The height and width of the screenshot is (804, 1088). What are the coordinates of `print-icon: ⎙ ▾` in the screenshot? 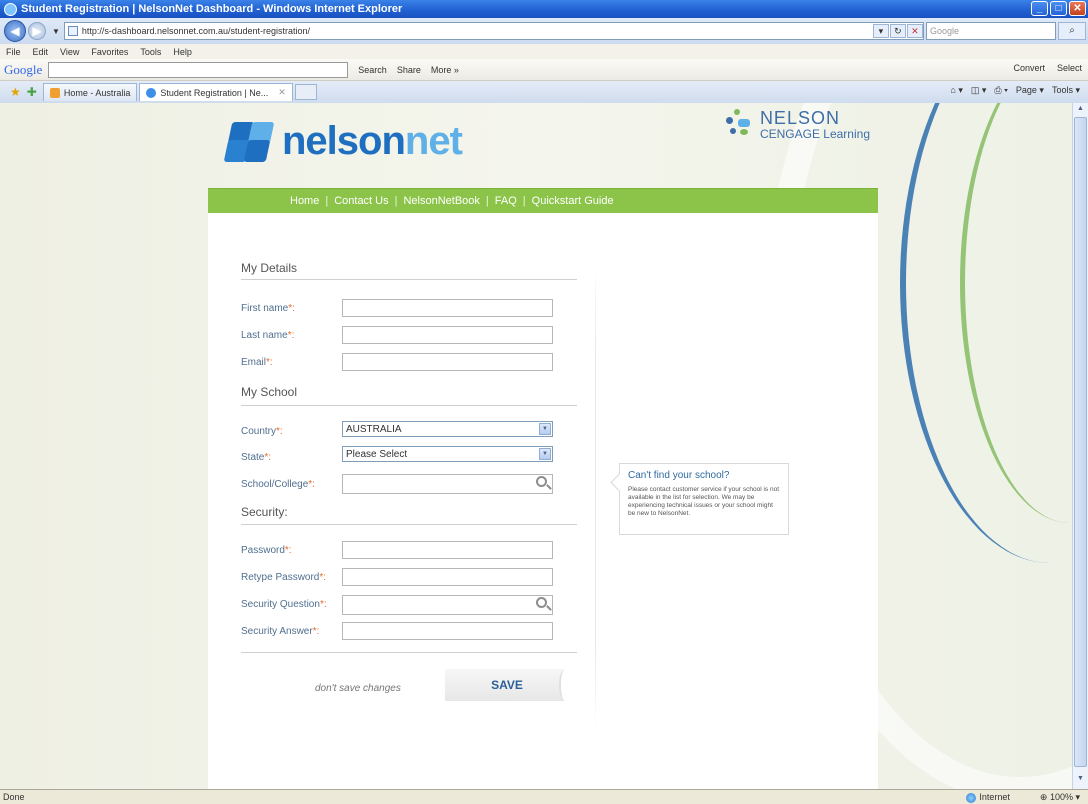 It's located at (1000, 90).